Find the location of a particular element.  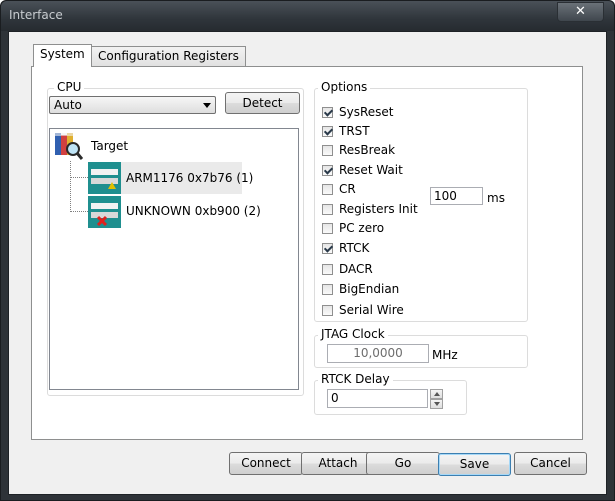

cpu-group-label: CPU is located at coordinates (69, 87).